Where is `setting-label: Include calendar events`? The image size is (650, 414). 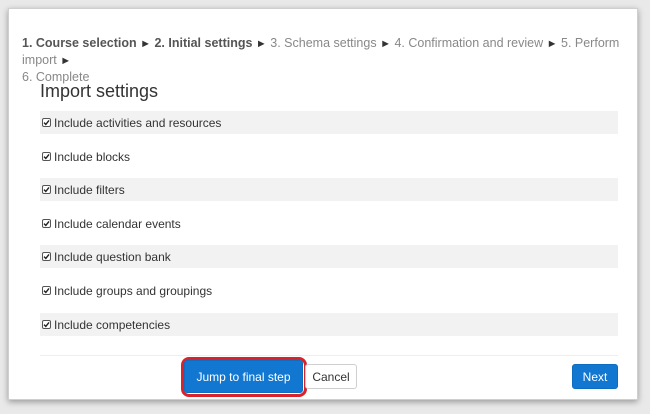
setting-label: Include calendar events is located at coordinates (117, 223).